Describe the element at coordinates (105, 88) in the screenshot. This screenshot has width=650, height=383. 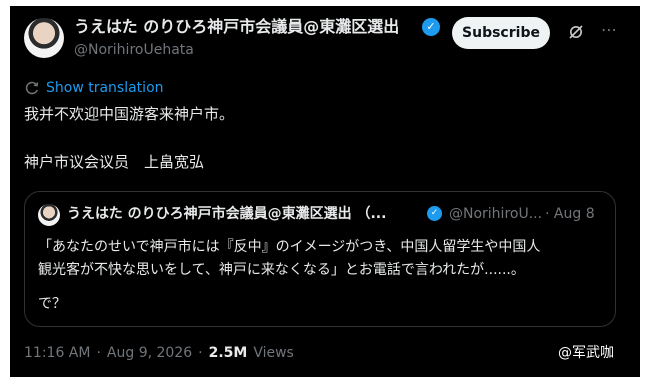
I see `show-translation-label: Show translation` at that location.